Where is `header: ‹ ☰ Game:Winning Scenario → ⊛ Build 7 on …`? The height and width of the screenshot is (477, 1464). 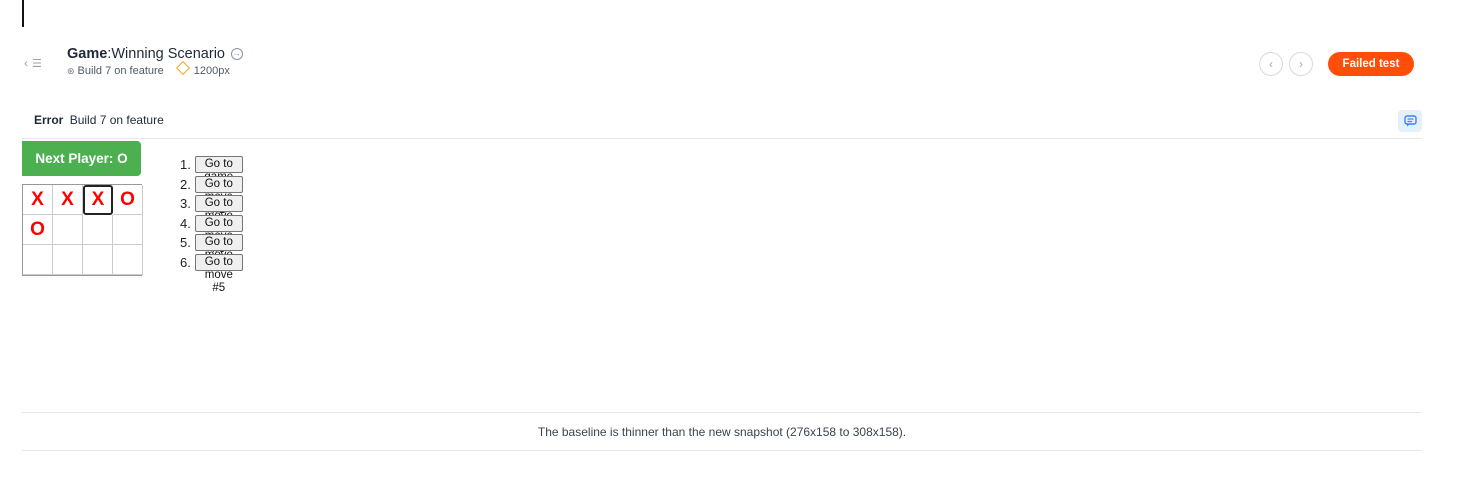
header: ‹ ☰ Game:Winning Scenario → ⊛ Build 7 on … is located at coordinates (732, 64).